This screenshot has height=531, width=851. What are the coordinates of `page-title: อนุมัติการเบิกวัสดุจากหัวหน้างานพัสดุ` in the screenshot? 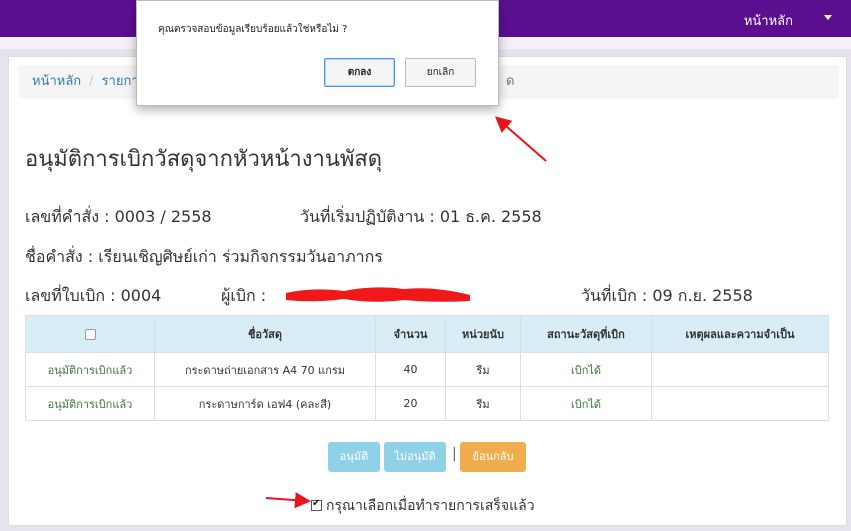 It's located at (204, 159).